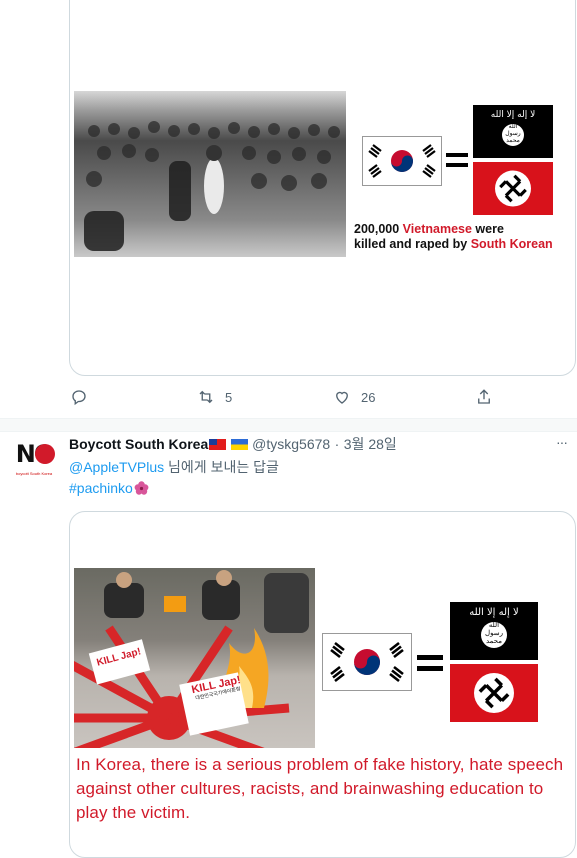  What do you see at coordinates (288, 399) in the screenshot?
I see `tweet1-action-bar: 5 26` at bounding box center [288, 399].